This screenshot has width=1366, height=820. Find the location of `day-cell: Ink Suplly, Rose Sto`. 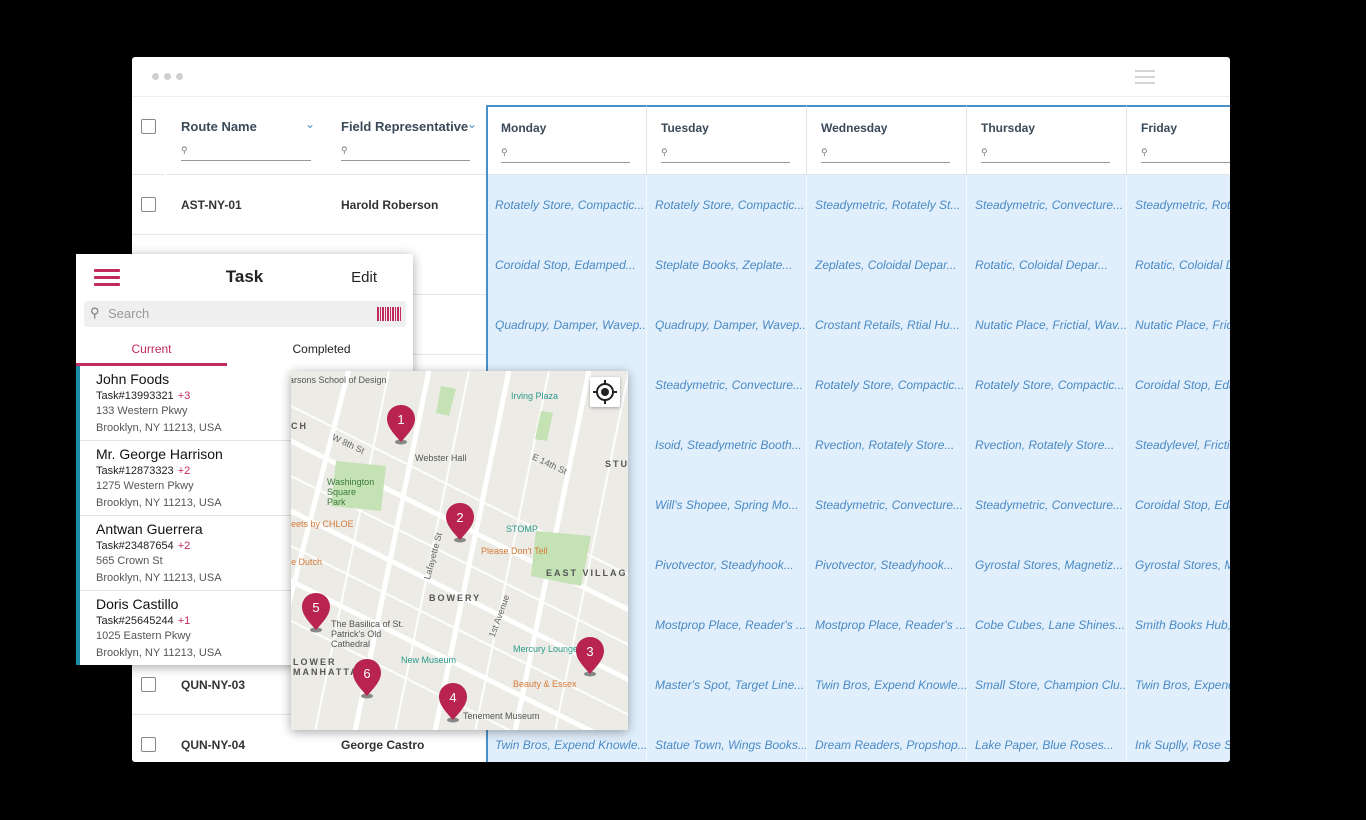

day-cell: Ink Suplly, Rose Sto is located at coordinates (1178, 738).